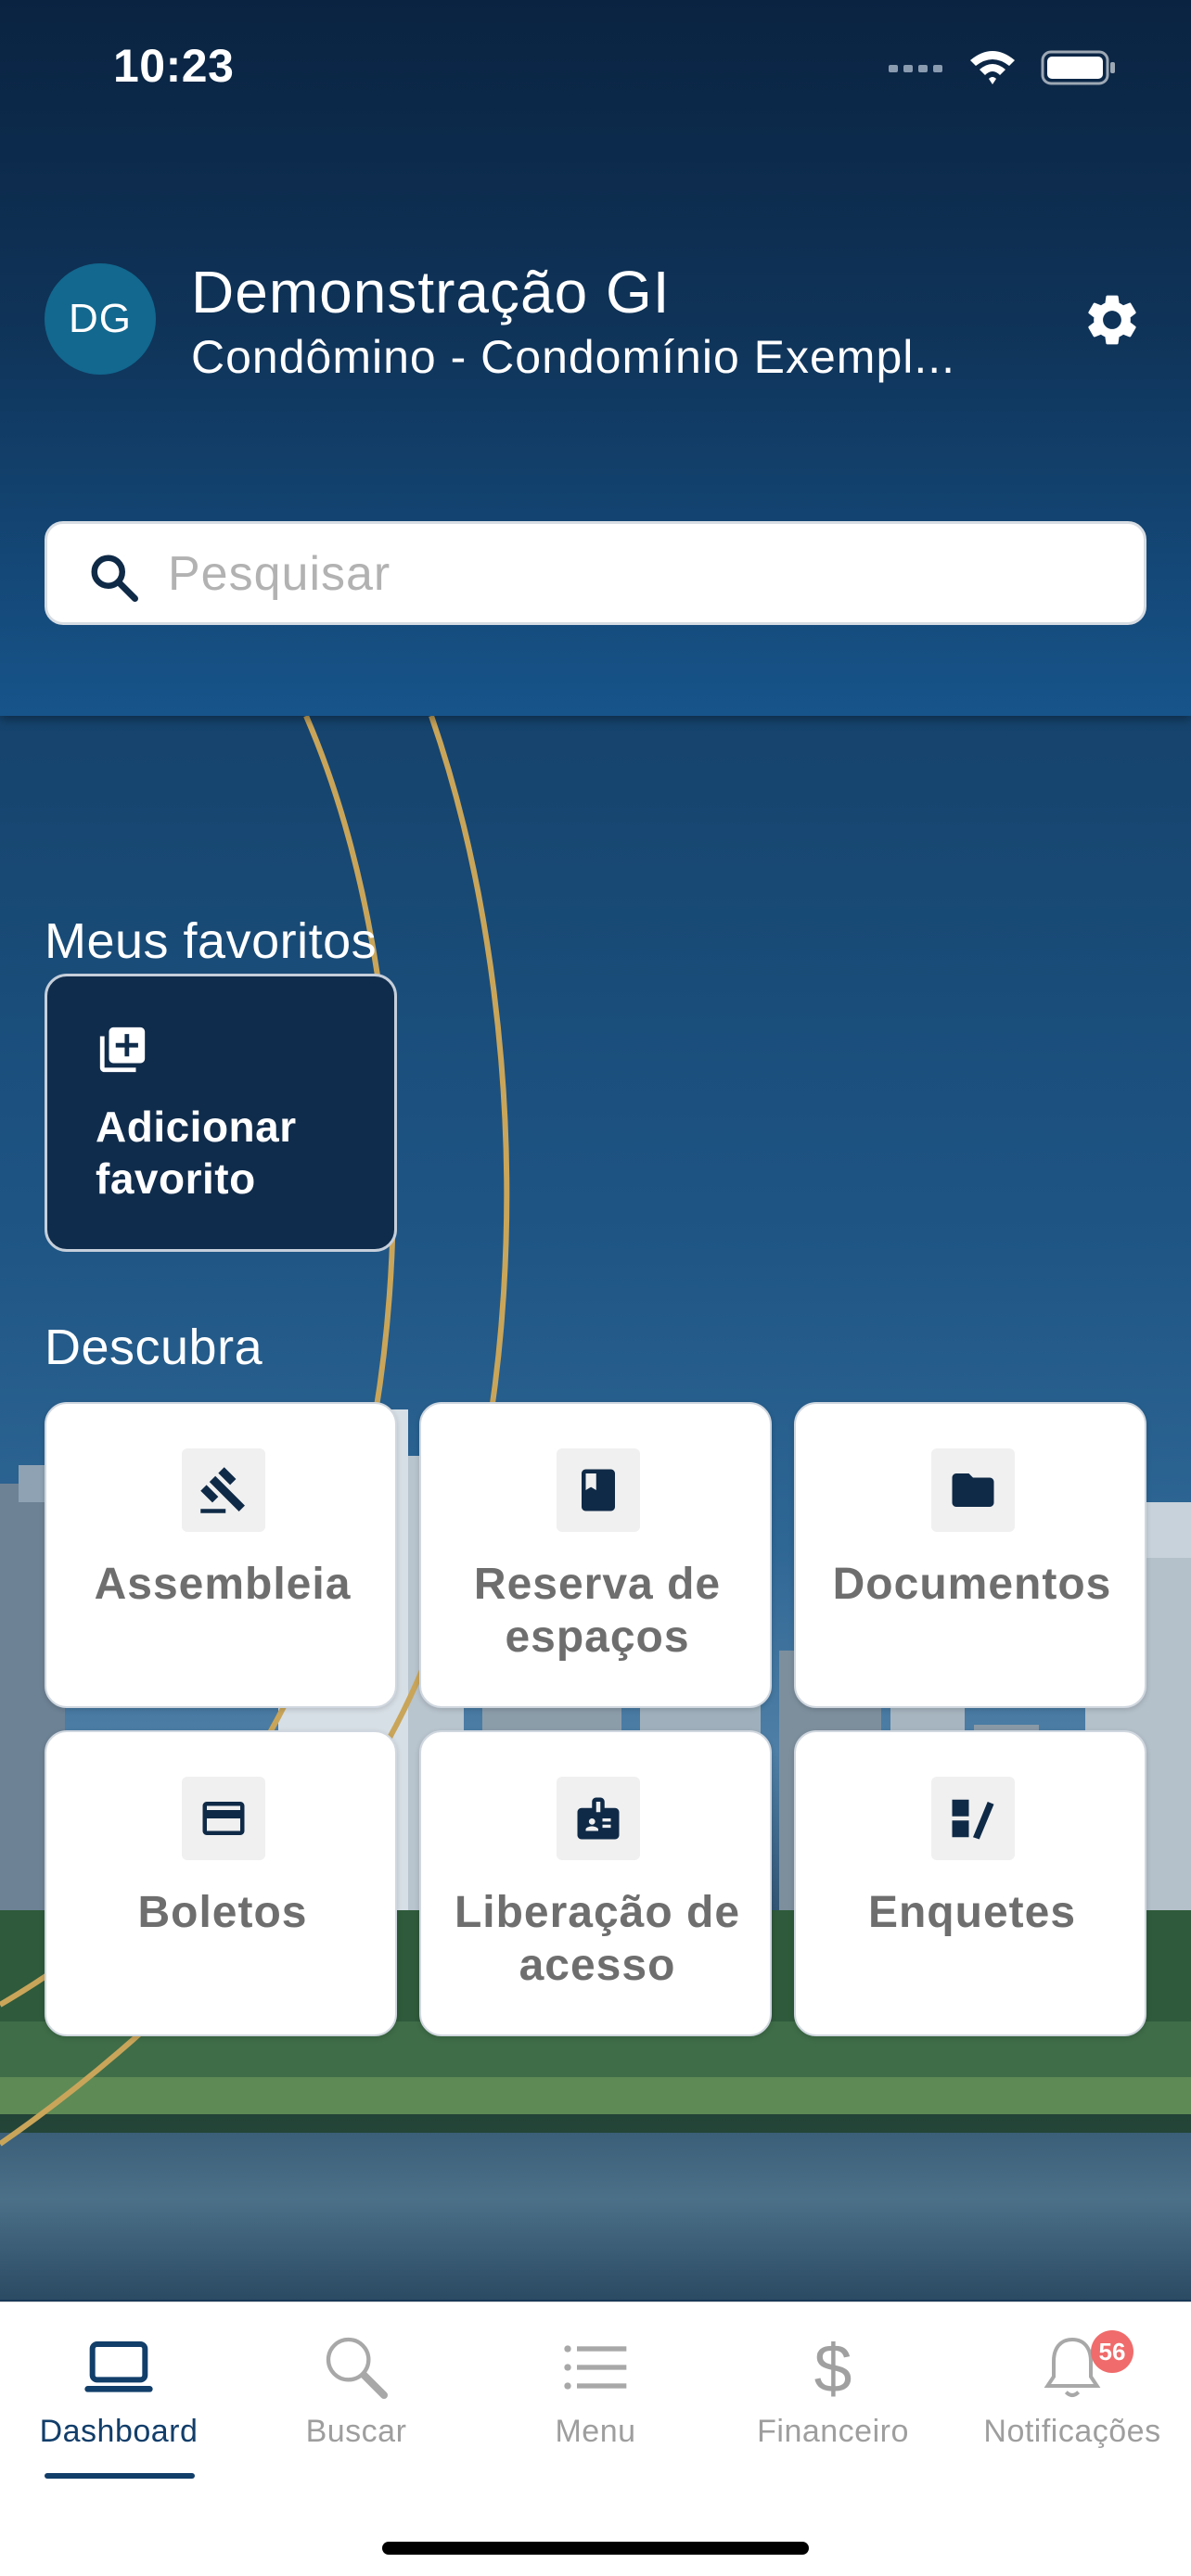 The width and height of the screenshot is (1191, 2576). What do you see at coordinates (431, 292) in the screenshot?
I see `profile-name: Demonstração GI` at bounding box center [431, 292].